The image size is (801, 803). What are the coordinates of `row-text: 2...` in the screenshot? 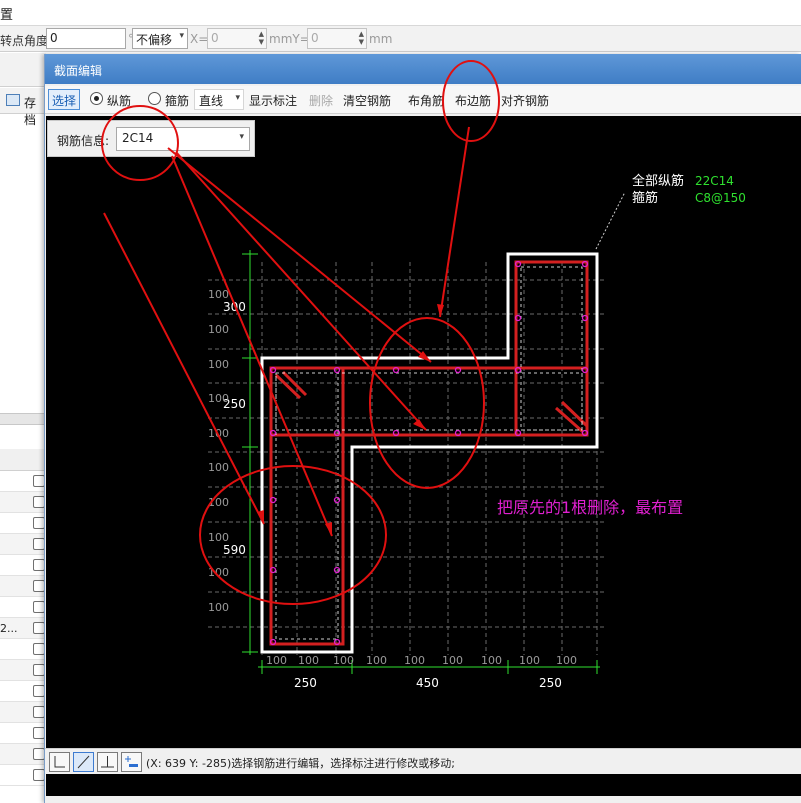 It's located at (9, 628).